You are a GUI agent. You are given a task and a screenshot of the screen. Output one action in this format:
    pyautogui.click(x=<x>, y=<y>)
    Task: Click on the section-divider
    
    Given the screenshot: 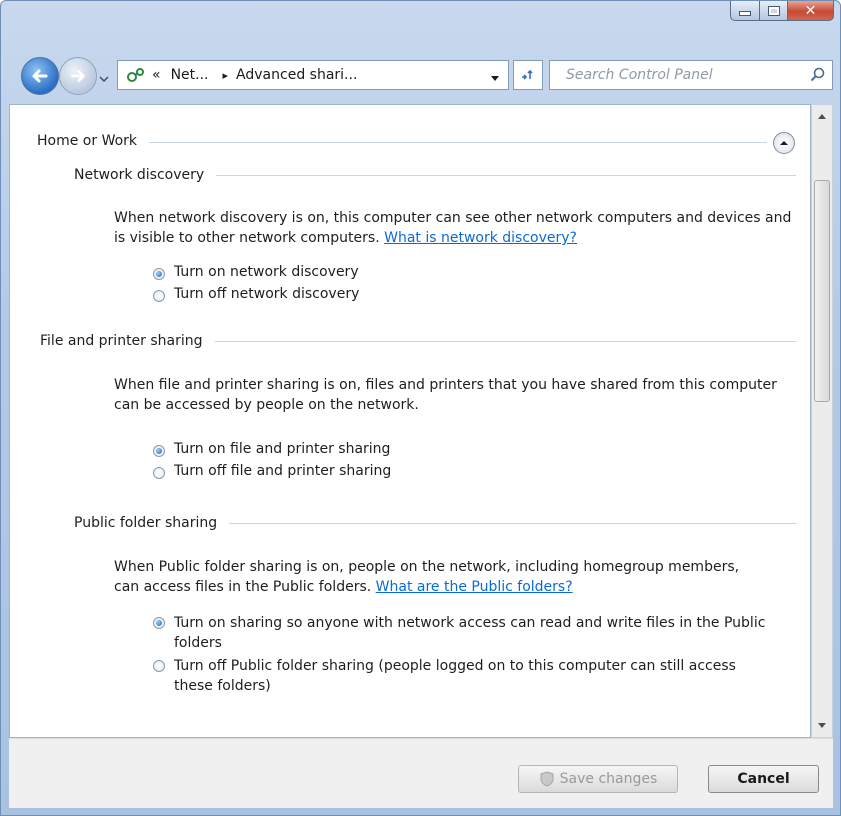 What is the action you would take?
    pyautogui.click(x=458, y=142)
    